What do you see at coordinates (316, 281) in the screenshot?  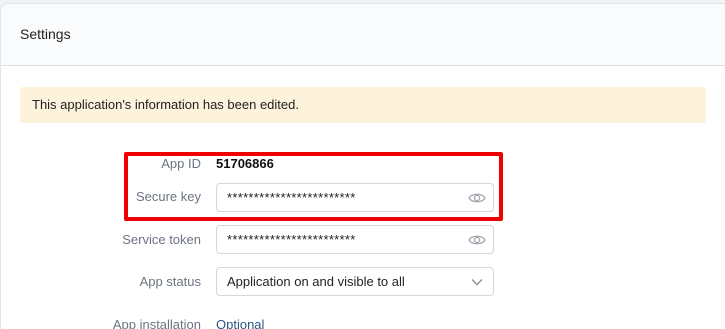 I see `app-status-selected: Application on and visible to all` at bounding box center [316, 281].